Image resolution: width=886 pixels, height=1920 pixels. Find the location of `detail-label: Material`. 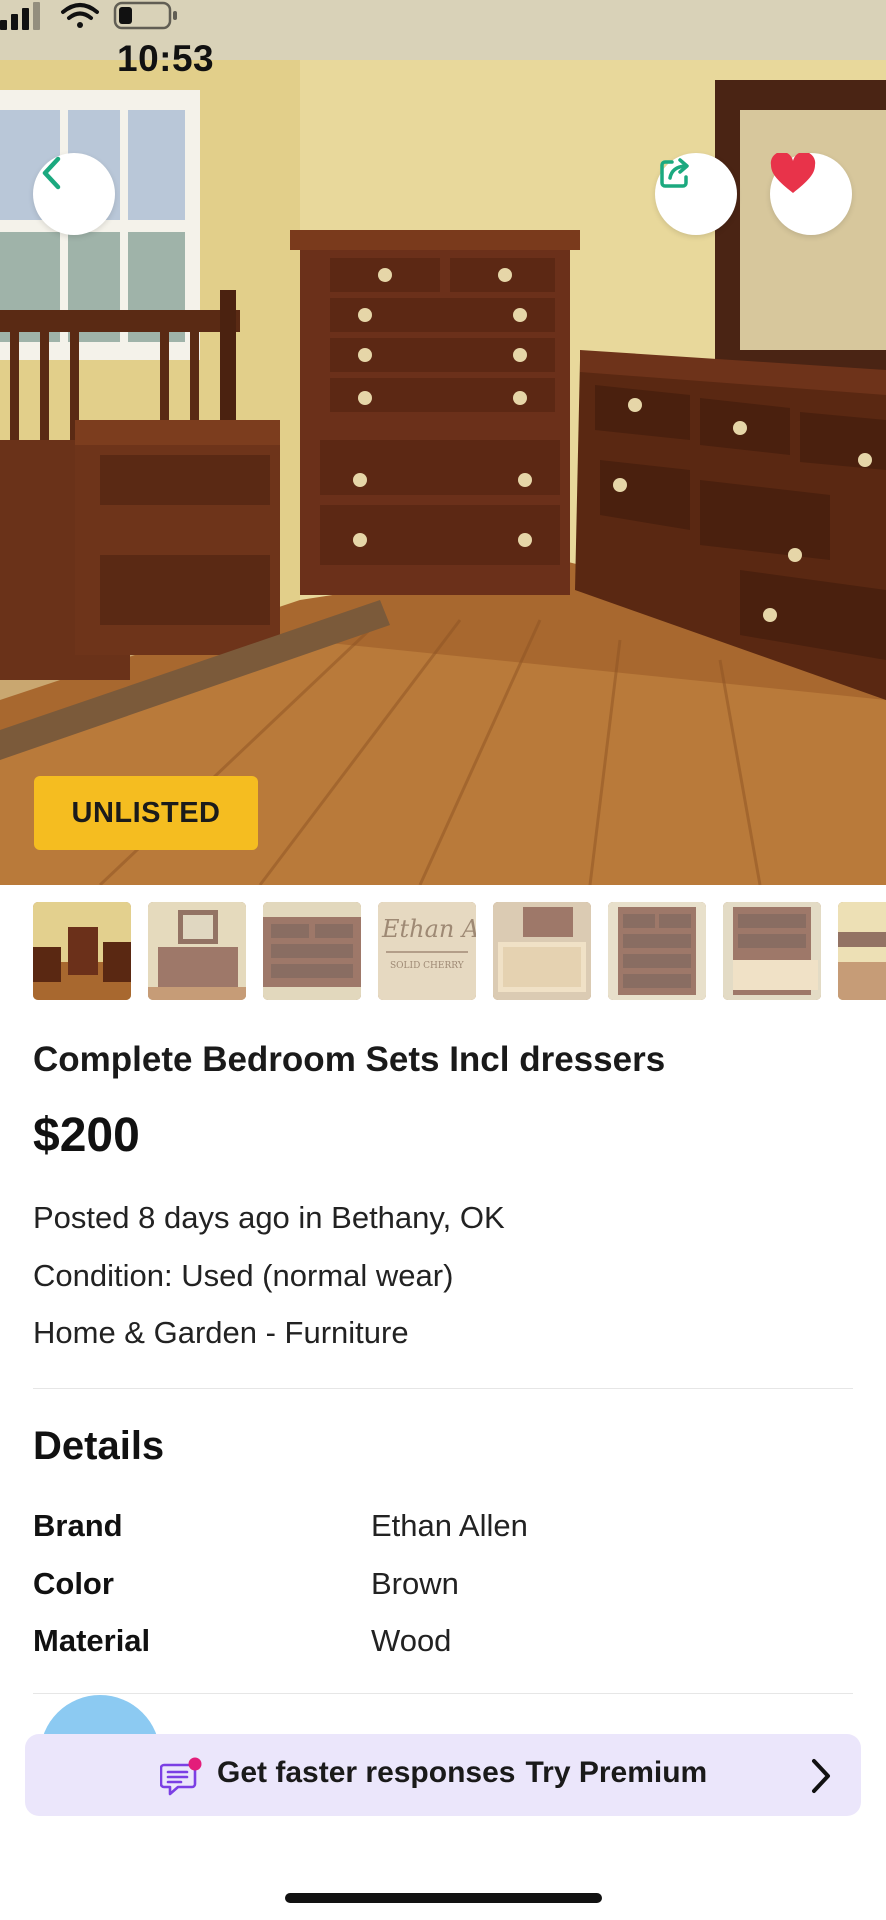

detail-label: Material is located at coordinates (92, 1640).